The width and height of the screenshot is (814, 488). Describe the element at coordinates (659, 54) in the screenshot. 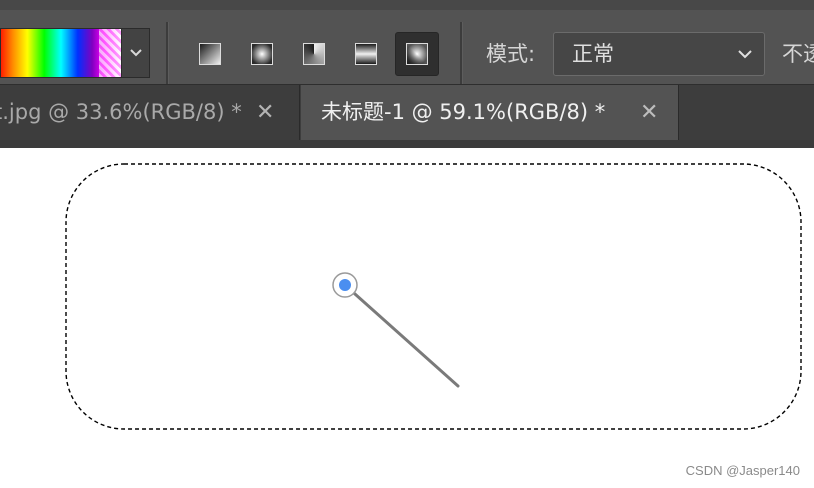

I see `blend-mode-select: 正常` at that location.